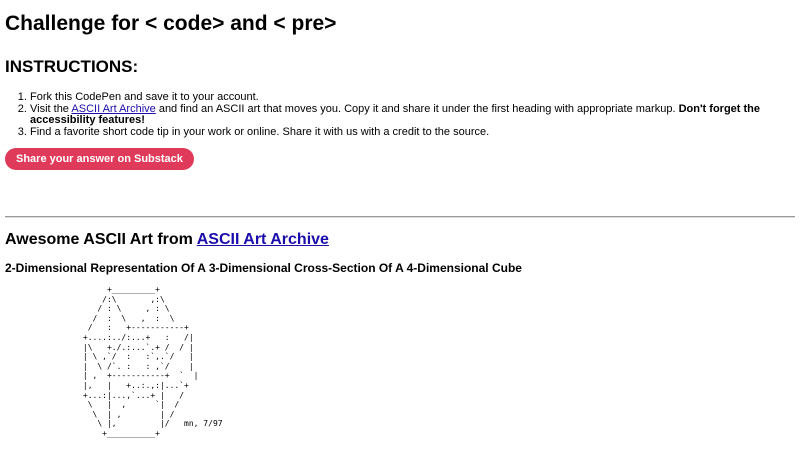 The height and width of the screenshot is (450, 800). I want to click on section-divider, so click(400, 217).